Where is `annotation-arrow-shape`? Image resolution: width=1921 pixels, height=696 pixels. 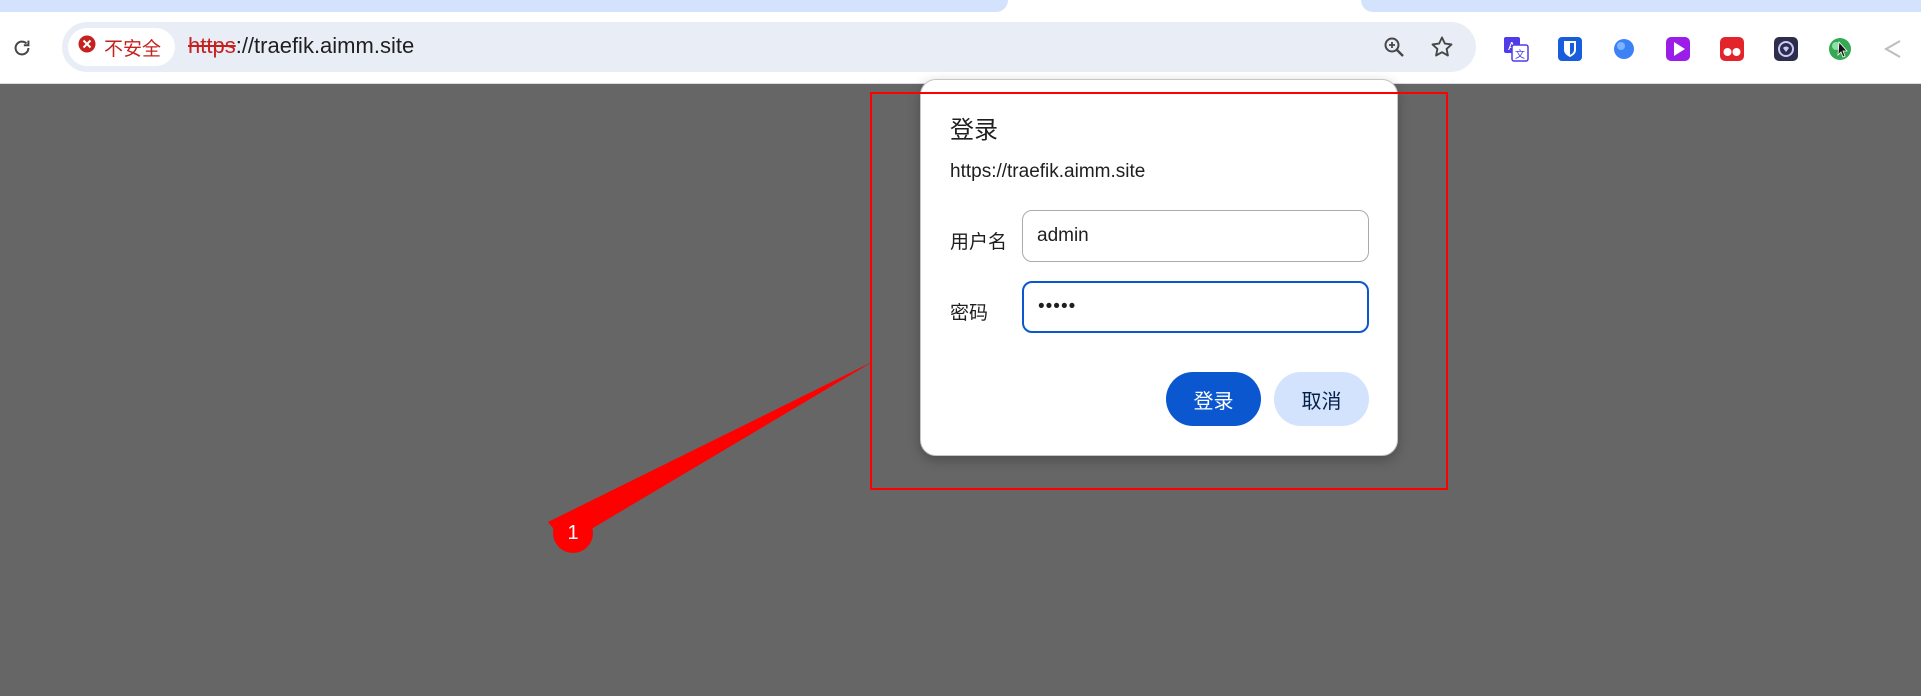 annotation-arrow-shape is located at coordinates (711, 452).